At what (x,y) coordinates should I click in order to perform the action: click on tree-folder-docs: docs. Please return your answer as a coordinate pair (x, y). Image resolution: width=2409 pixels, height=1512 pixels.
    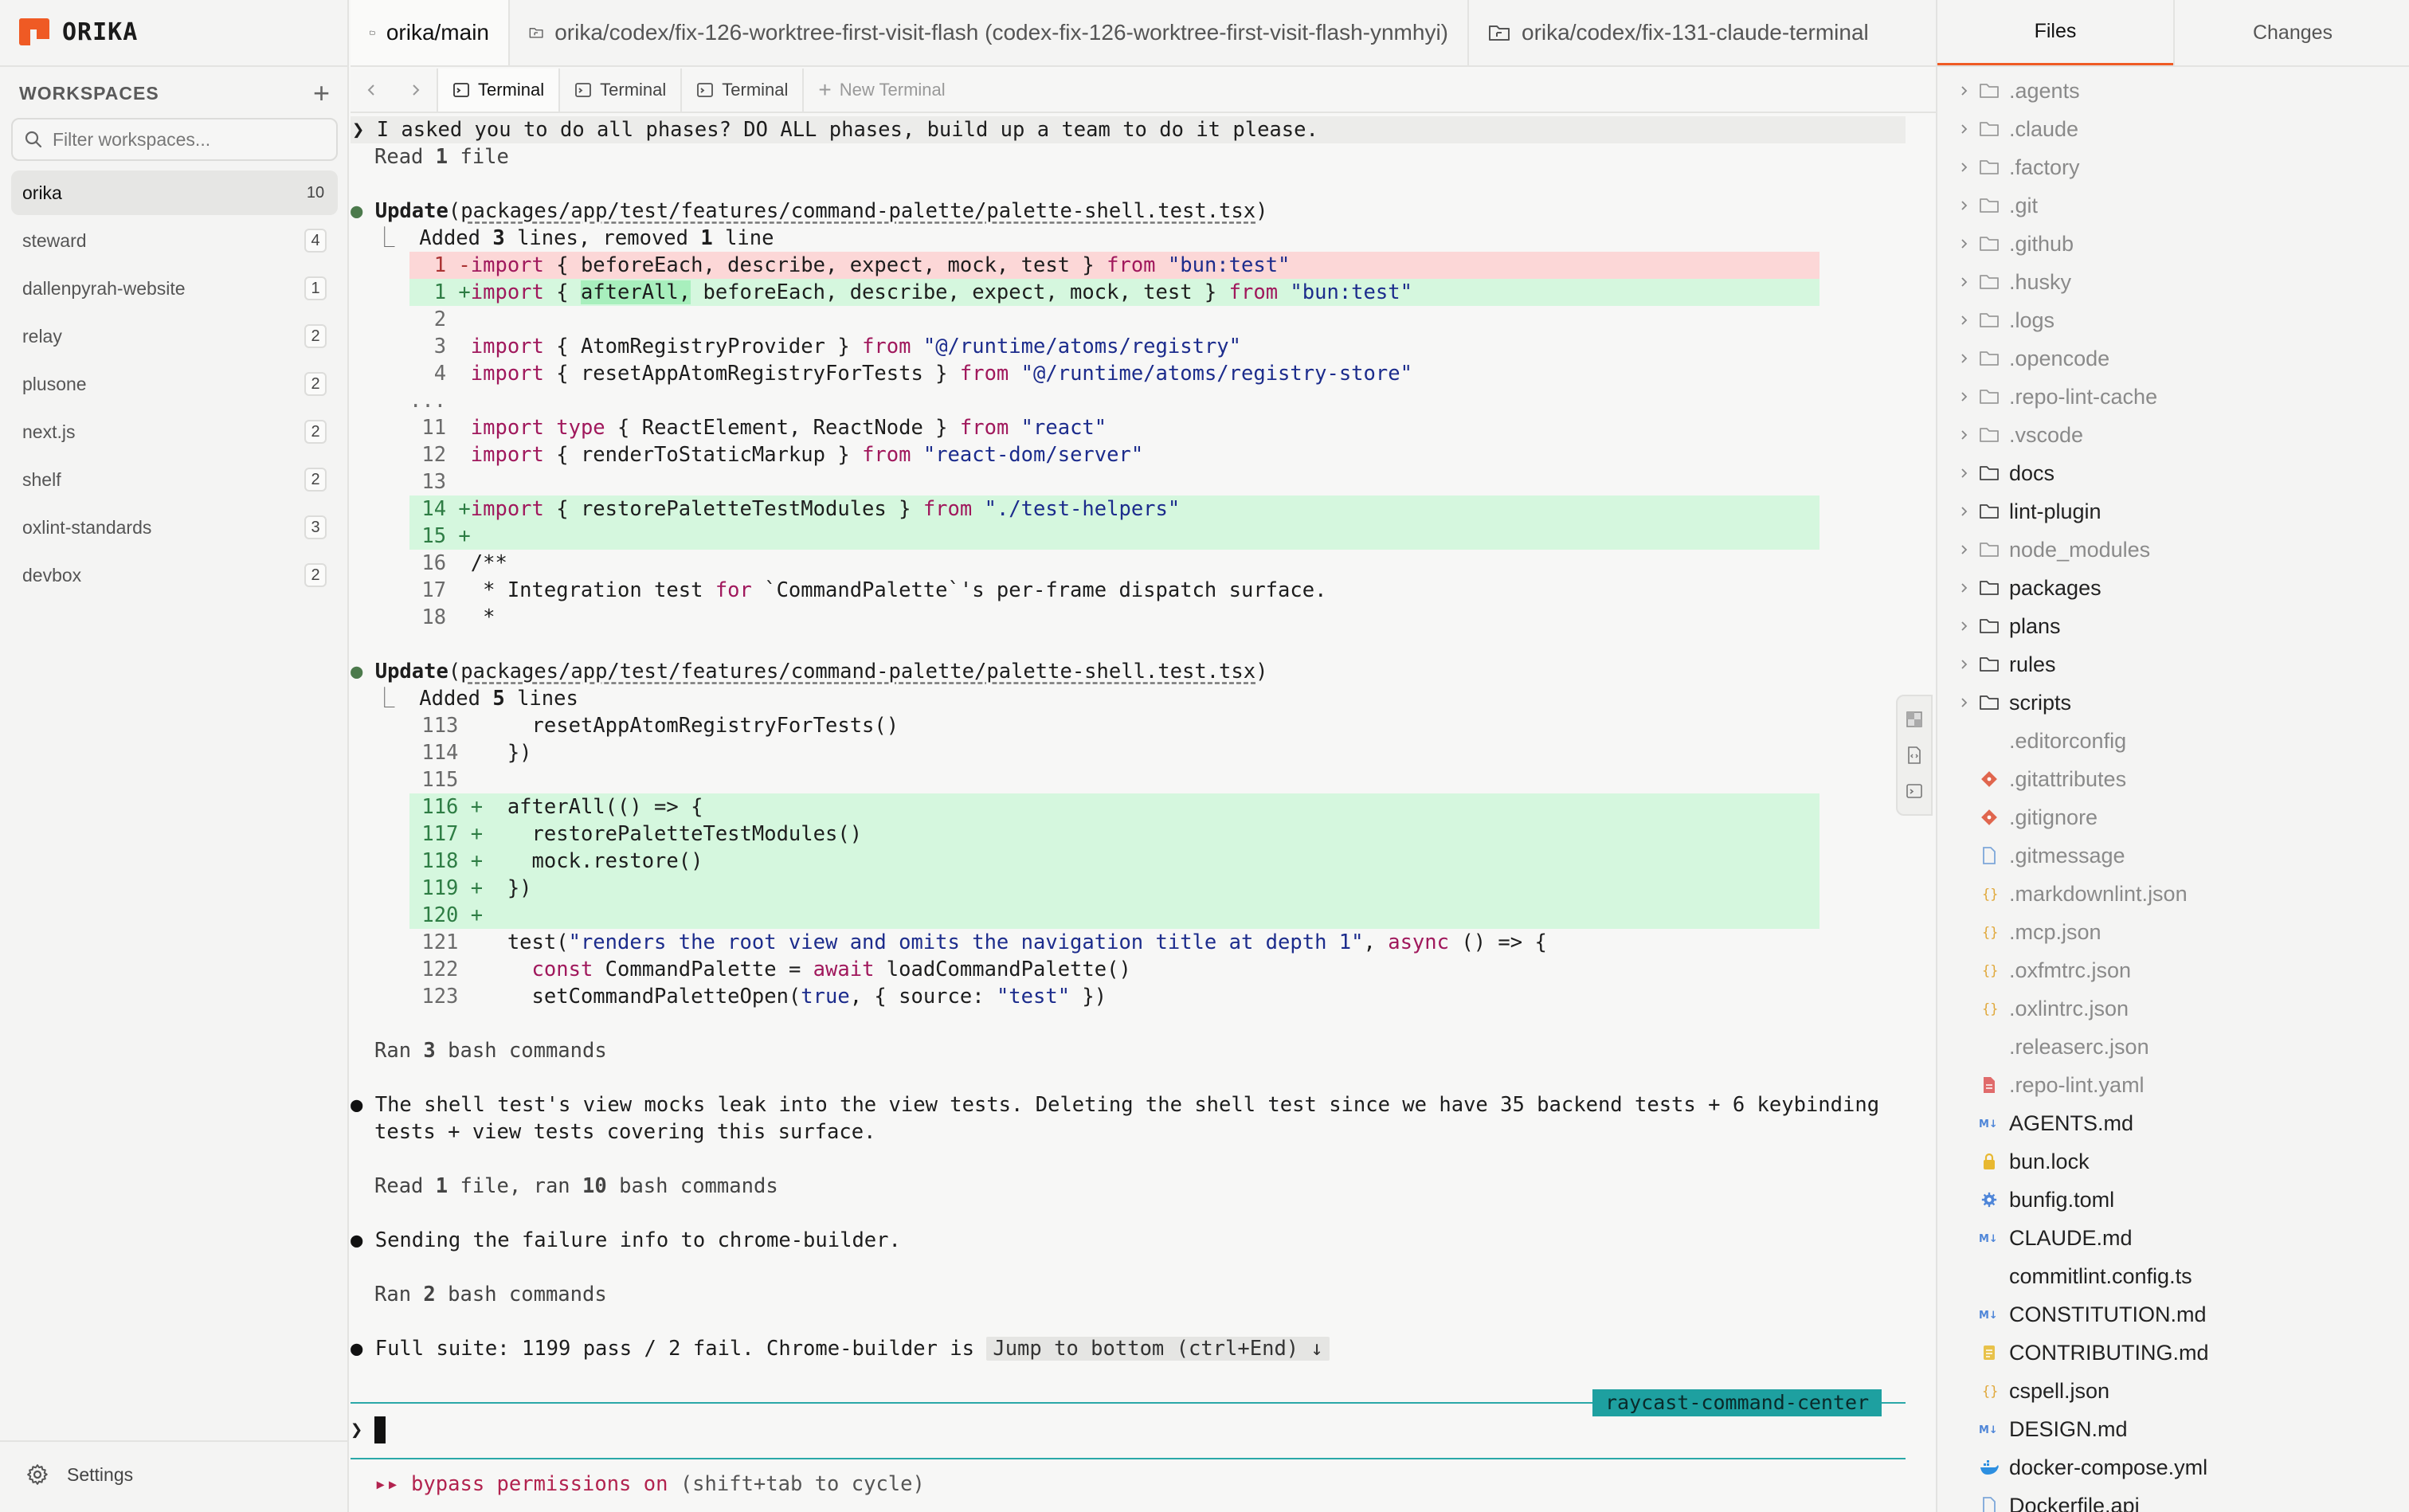
    Looking at the image, I should click on (2173, 473).